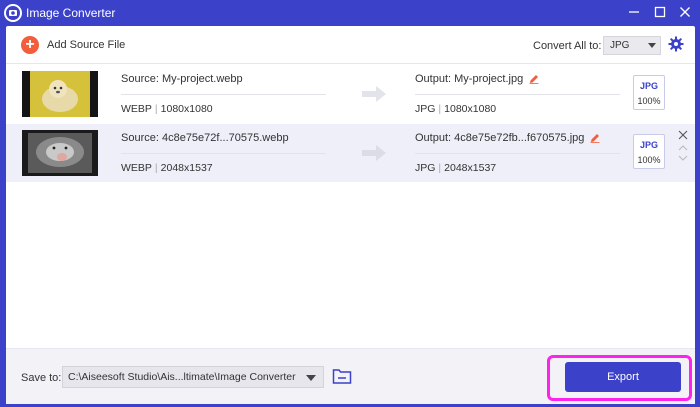 This screenshot has width=700, height=407. What do you see at coordinates (205, 138) in the screenshot?
I see `source-filename: Source: 4c8e75e72f...70575.webp` at bounding box center [205, 138].